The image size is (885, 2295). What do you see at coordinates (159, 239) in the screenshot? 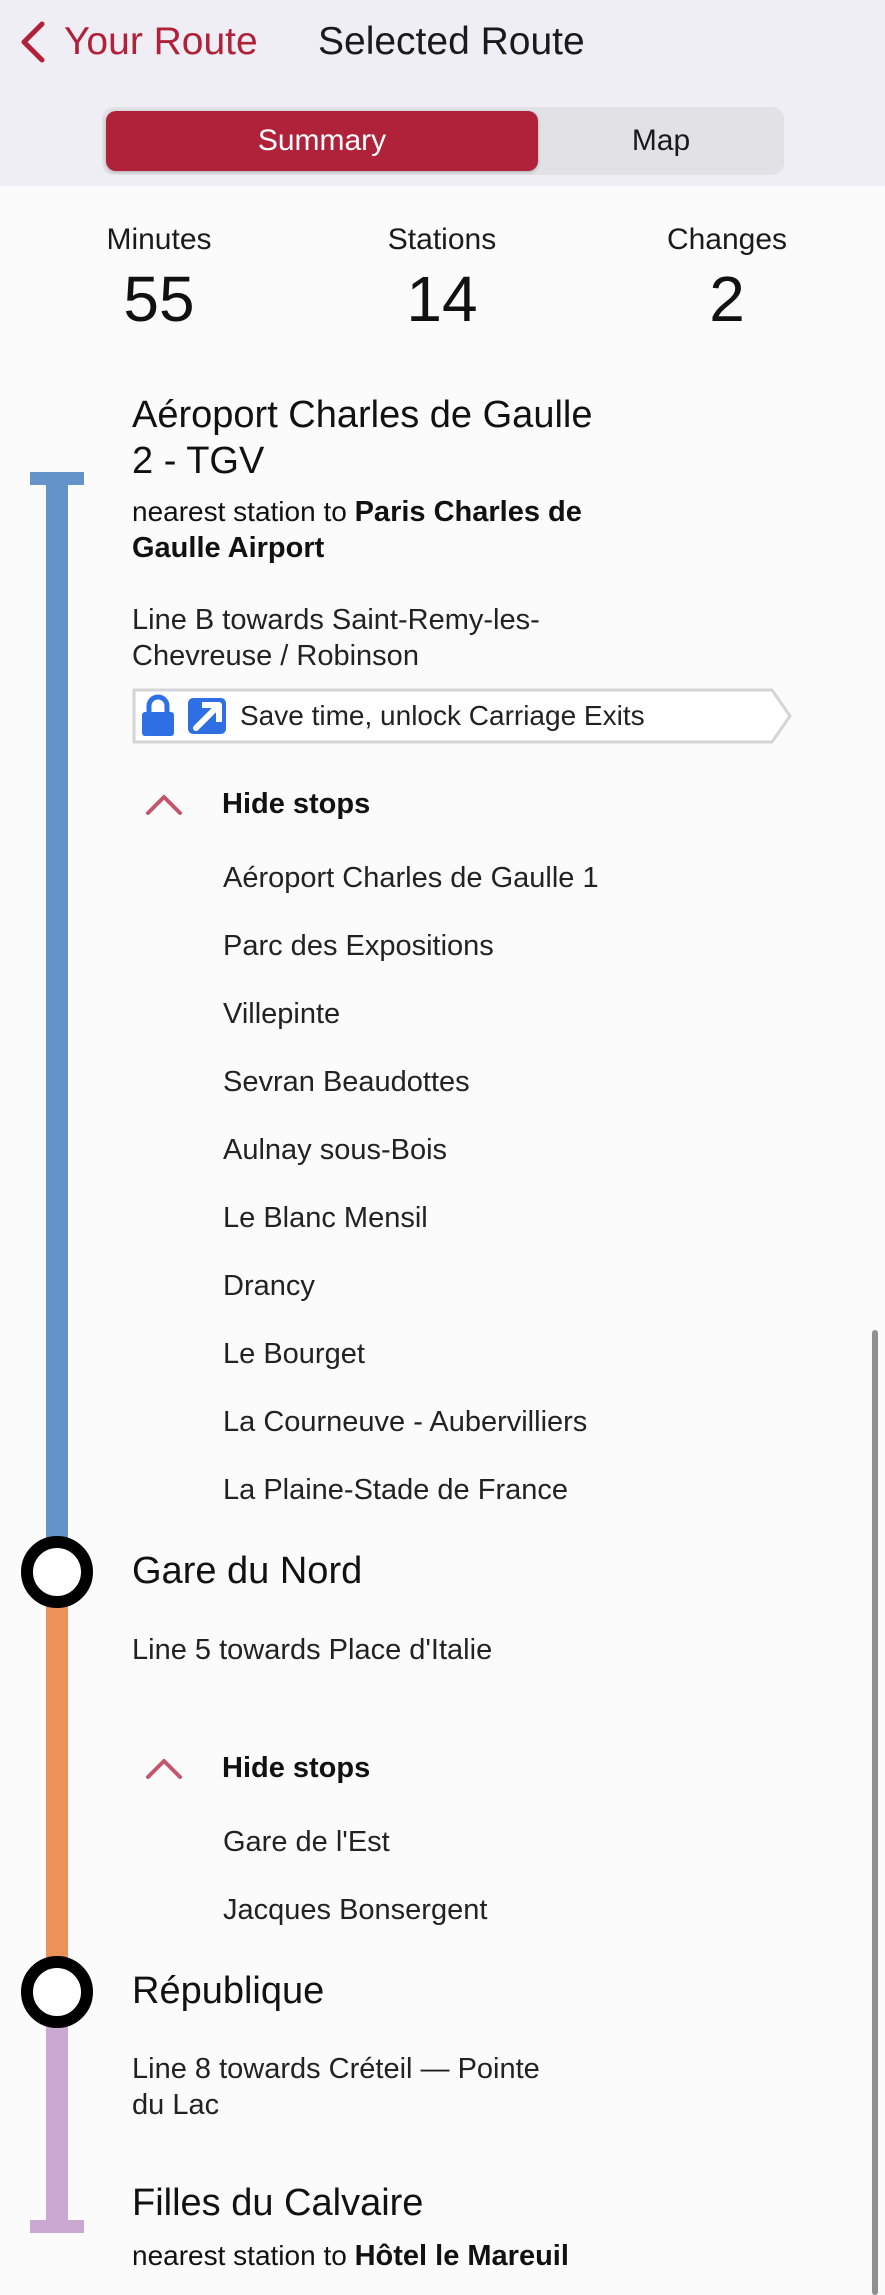
I see `stat-label: Minutes` at bounding box center [159, 239].